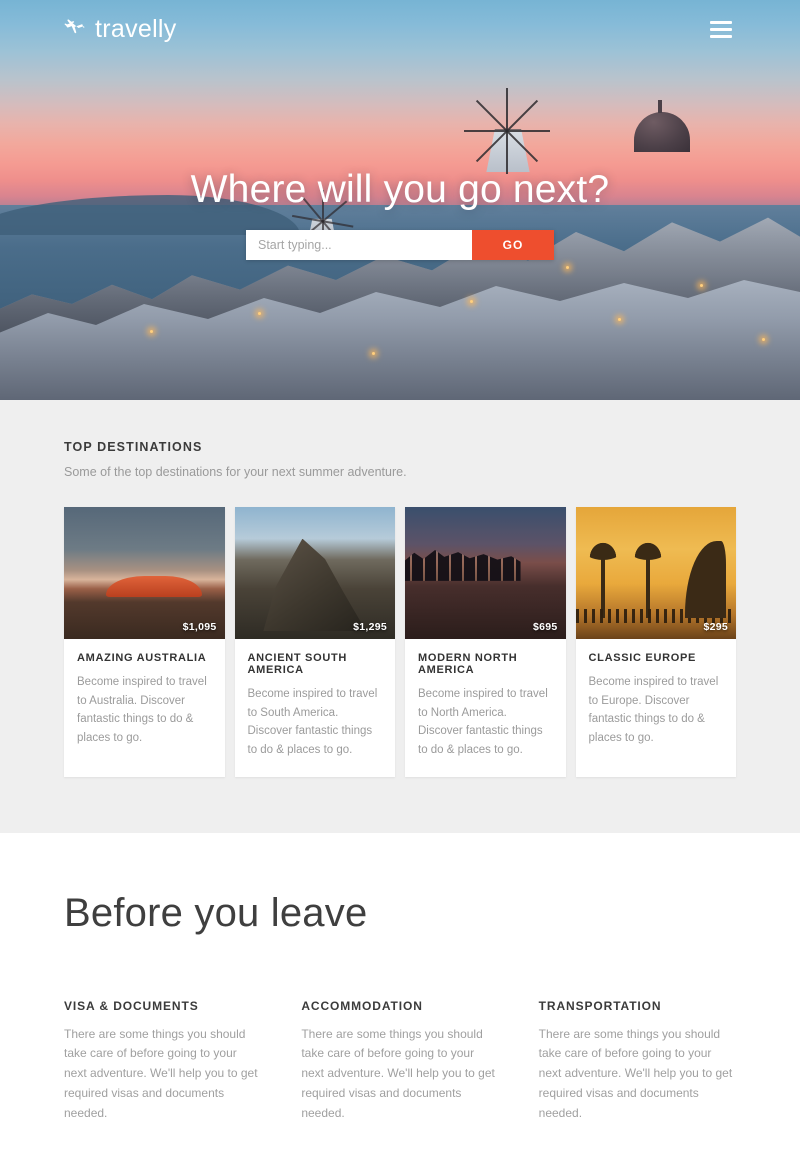 The image size is (800, 1159). What do you see at coordinates (75, 29) in the screenshot?
I see `airplane-icon` at bounding box center [75, 29].